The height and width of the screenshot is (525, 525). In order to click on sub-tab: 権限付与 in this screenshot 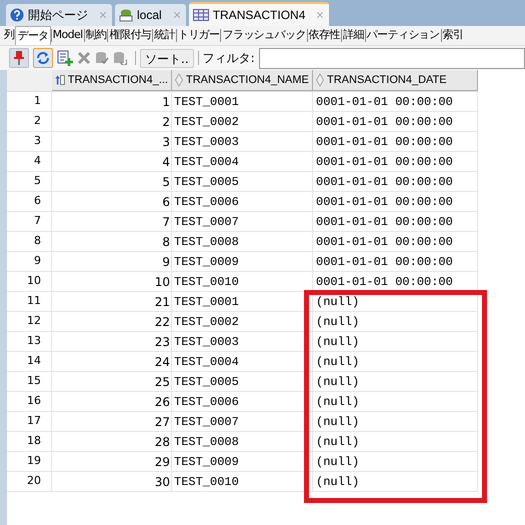, I will do `click(130, 35)`.